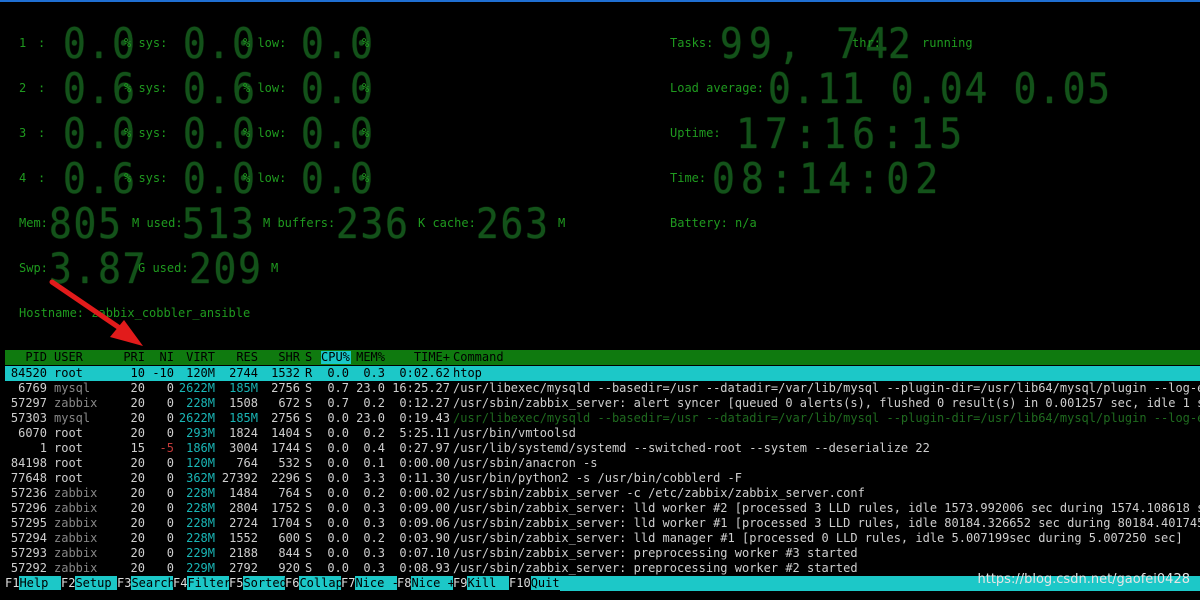 Image resolution: width=1200 pixels, height=600 pixels. Describe the element at coordinates (196, 357) in the screenshot. I see `col-virt: VIRT` at that location.